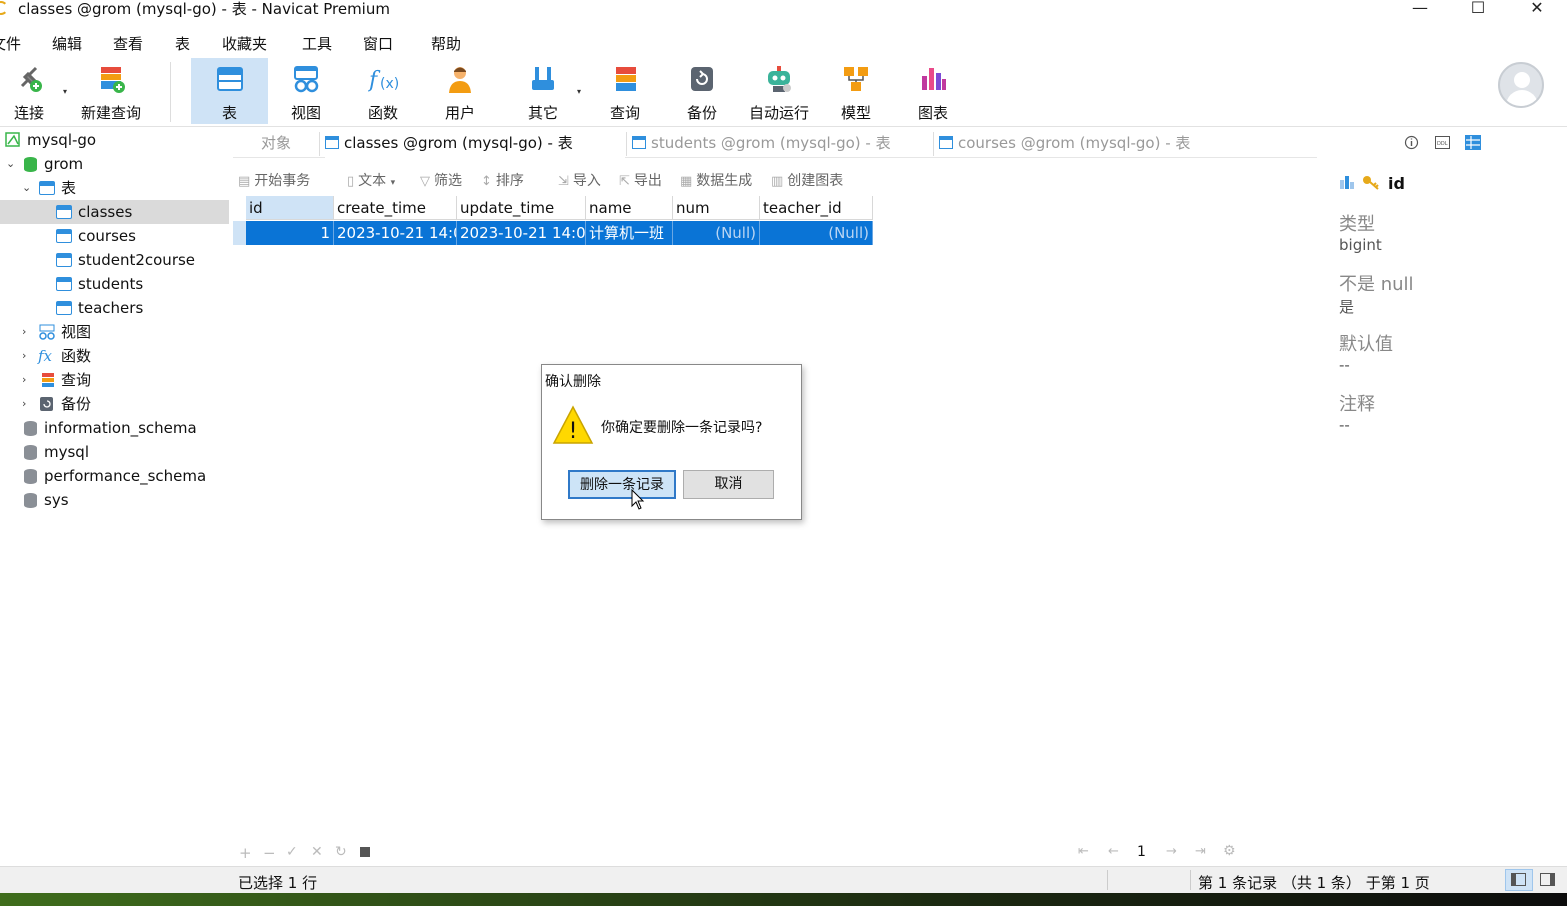 This screenshot has width=1567, height=906. I want to click on cell-id: 1, so click(290, 233).